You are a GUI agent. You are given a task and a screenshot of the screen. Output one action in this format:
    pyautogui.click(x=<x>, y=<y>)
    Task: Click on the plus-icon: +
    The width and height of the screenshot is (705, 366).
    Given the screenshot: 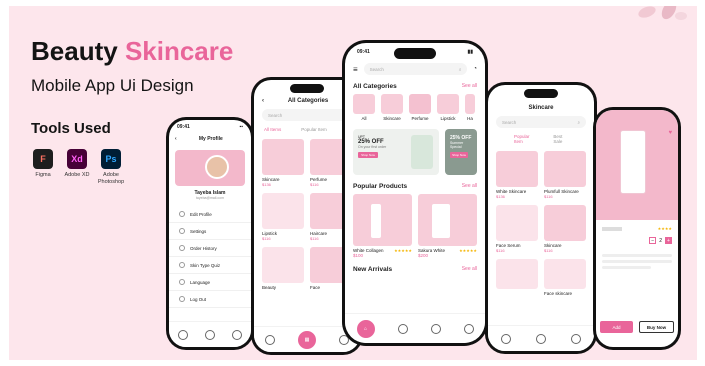 What is the action you would take?
    pyautogui.click(x=668, y=240)
    